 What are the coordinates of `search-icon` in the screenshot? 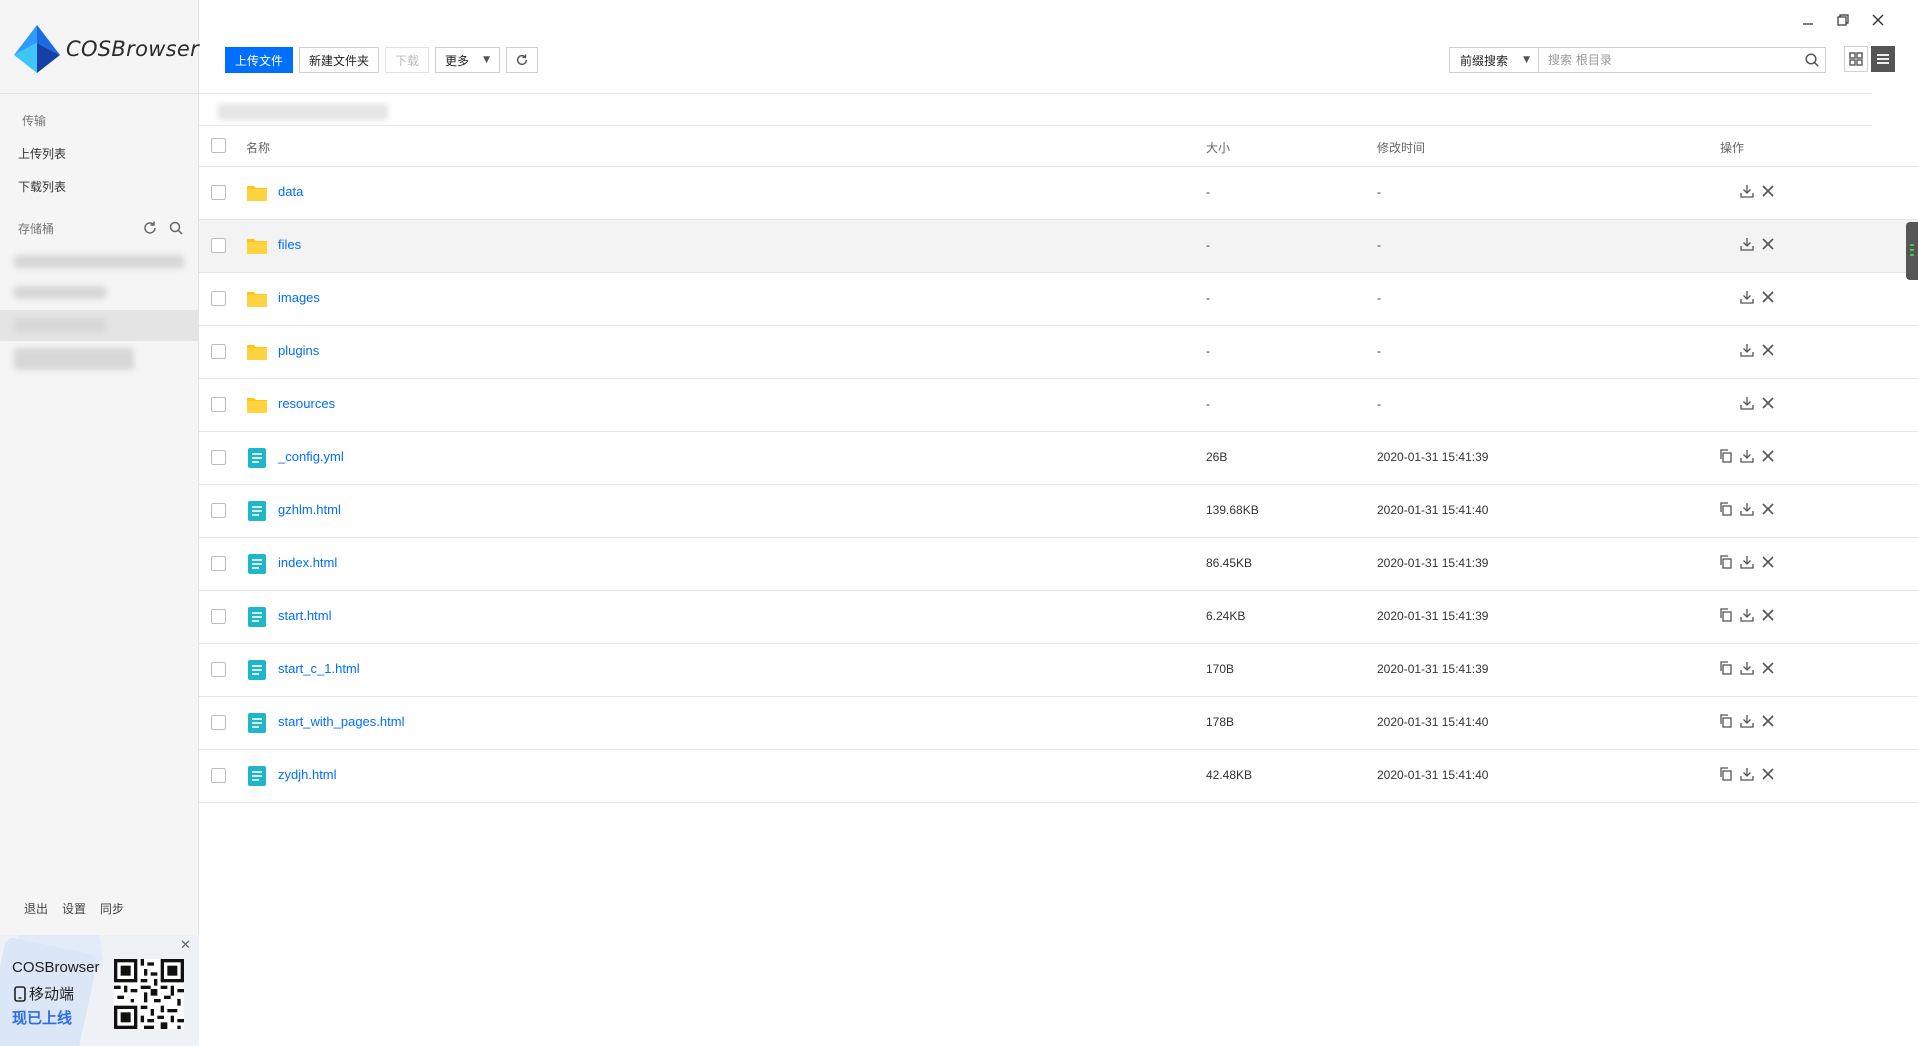 It's located at (1812, 60).